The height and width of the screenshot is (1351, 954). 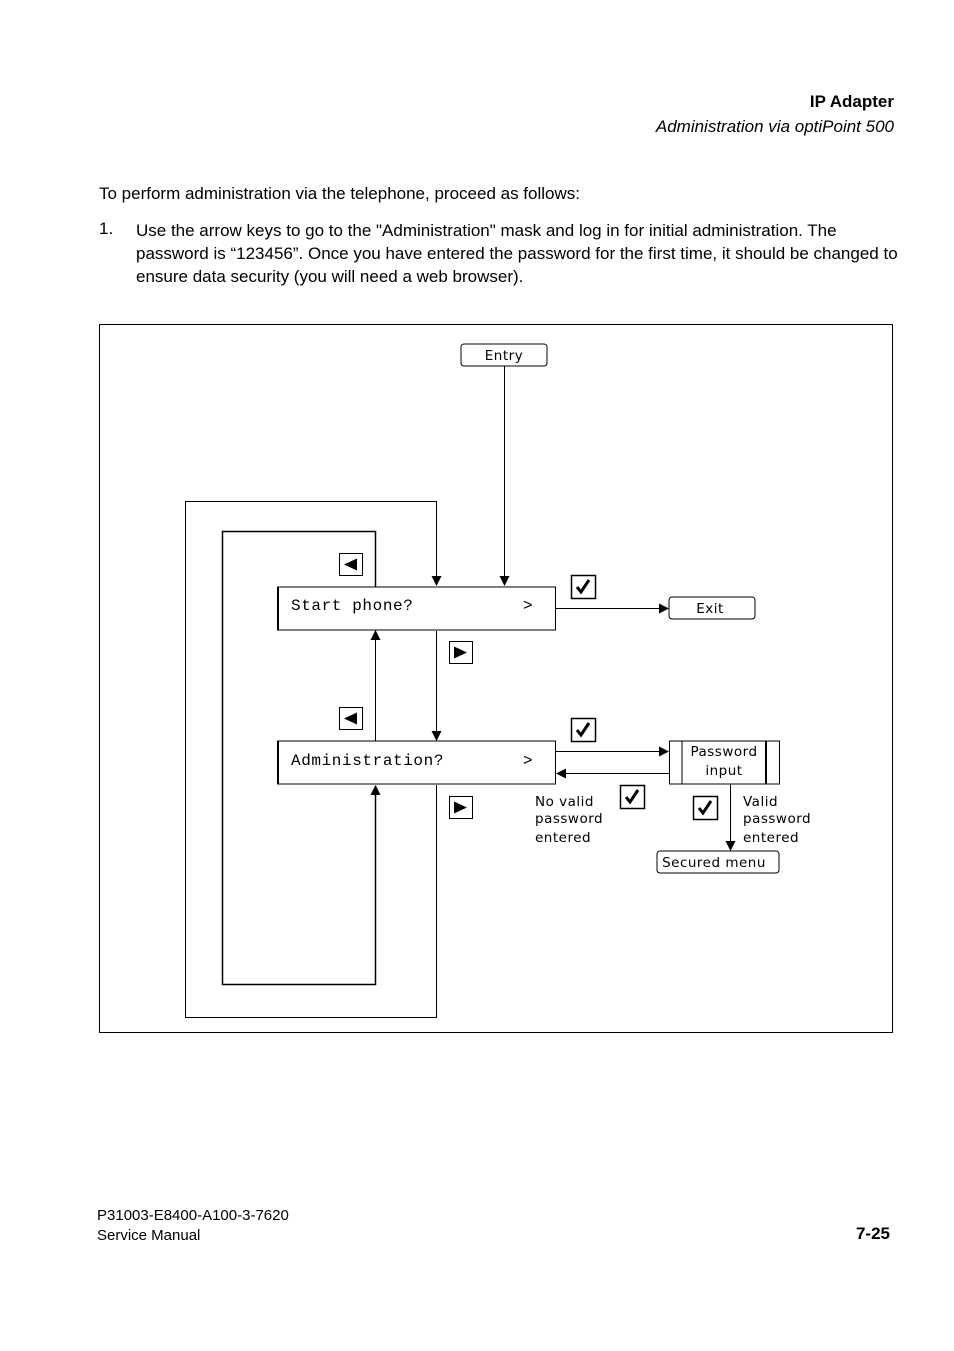 What do you see at coordinates (528, 761) in the screenshot?
I see `administration-arrow: >` at bounding box center [528, 761].